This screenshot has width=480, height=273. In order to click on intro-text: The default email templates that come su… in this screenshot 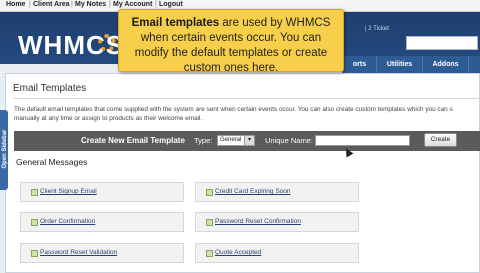, I will do `click(247, 114)`.